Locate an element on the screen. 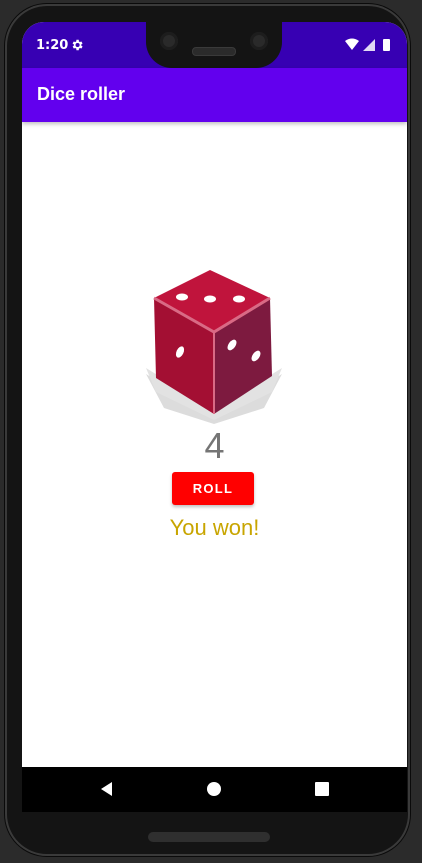  signal-icon is located at coordinates (369, 45).